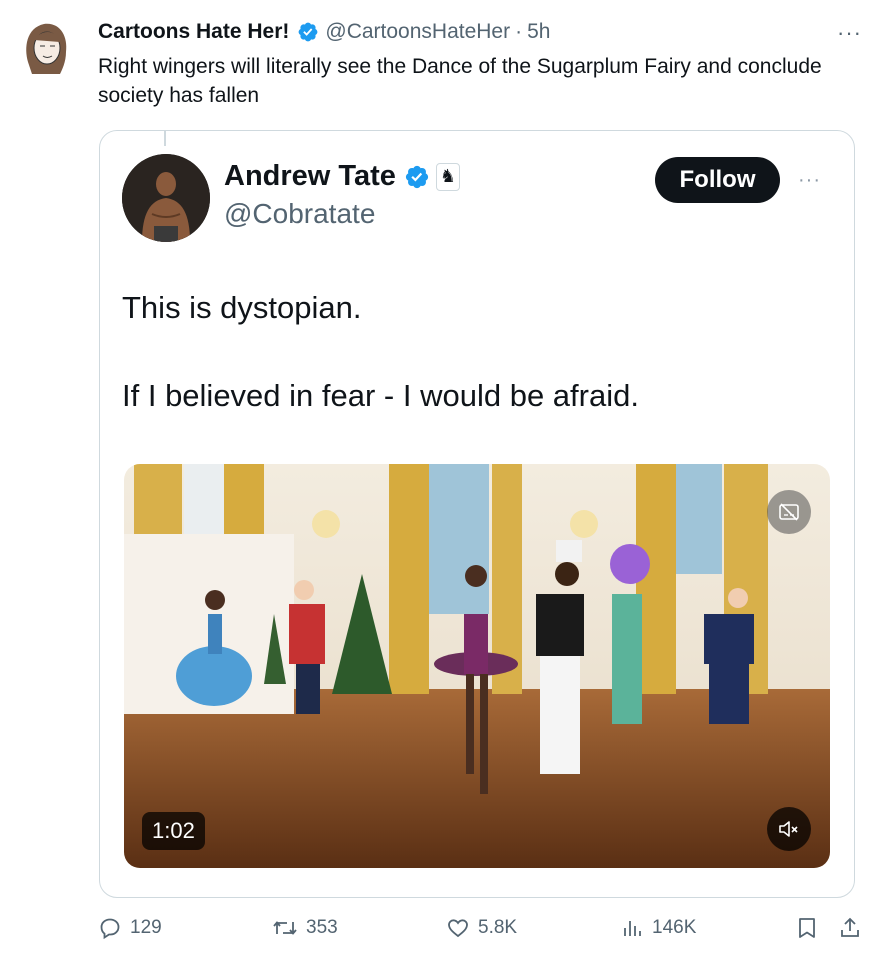 The width and height of the screenshot is (872, 958). I want to click on repost-icon, so click(285, 928).